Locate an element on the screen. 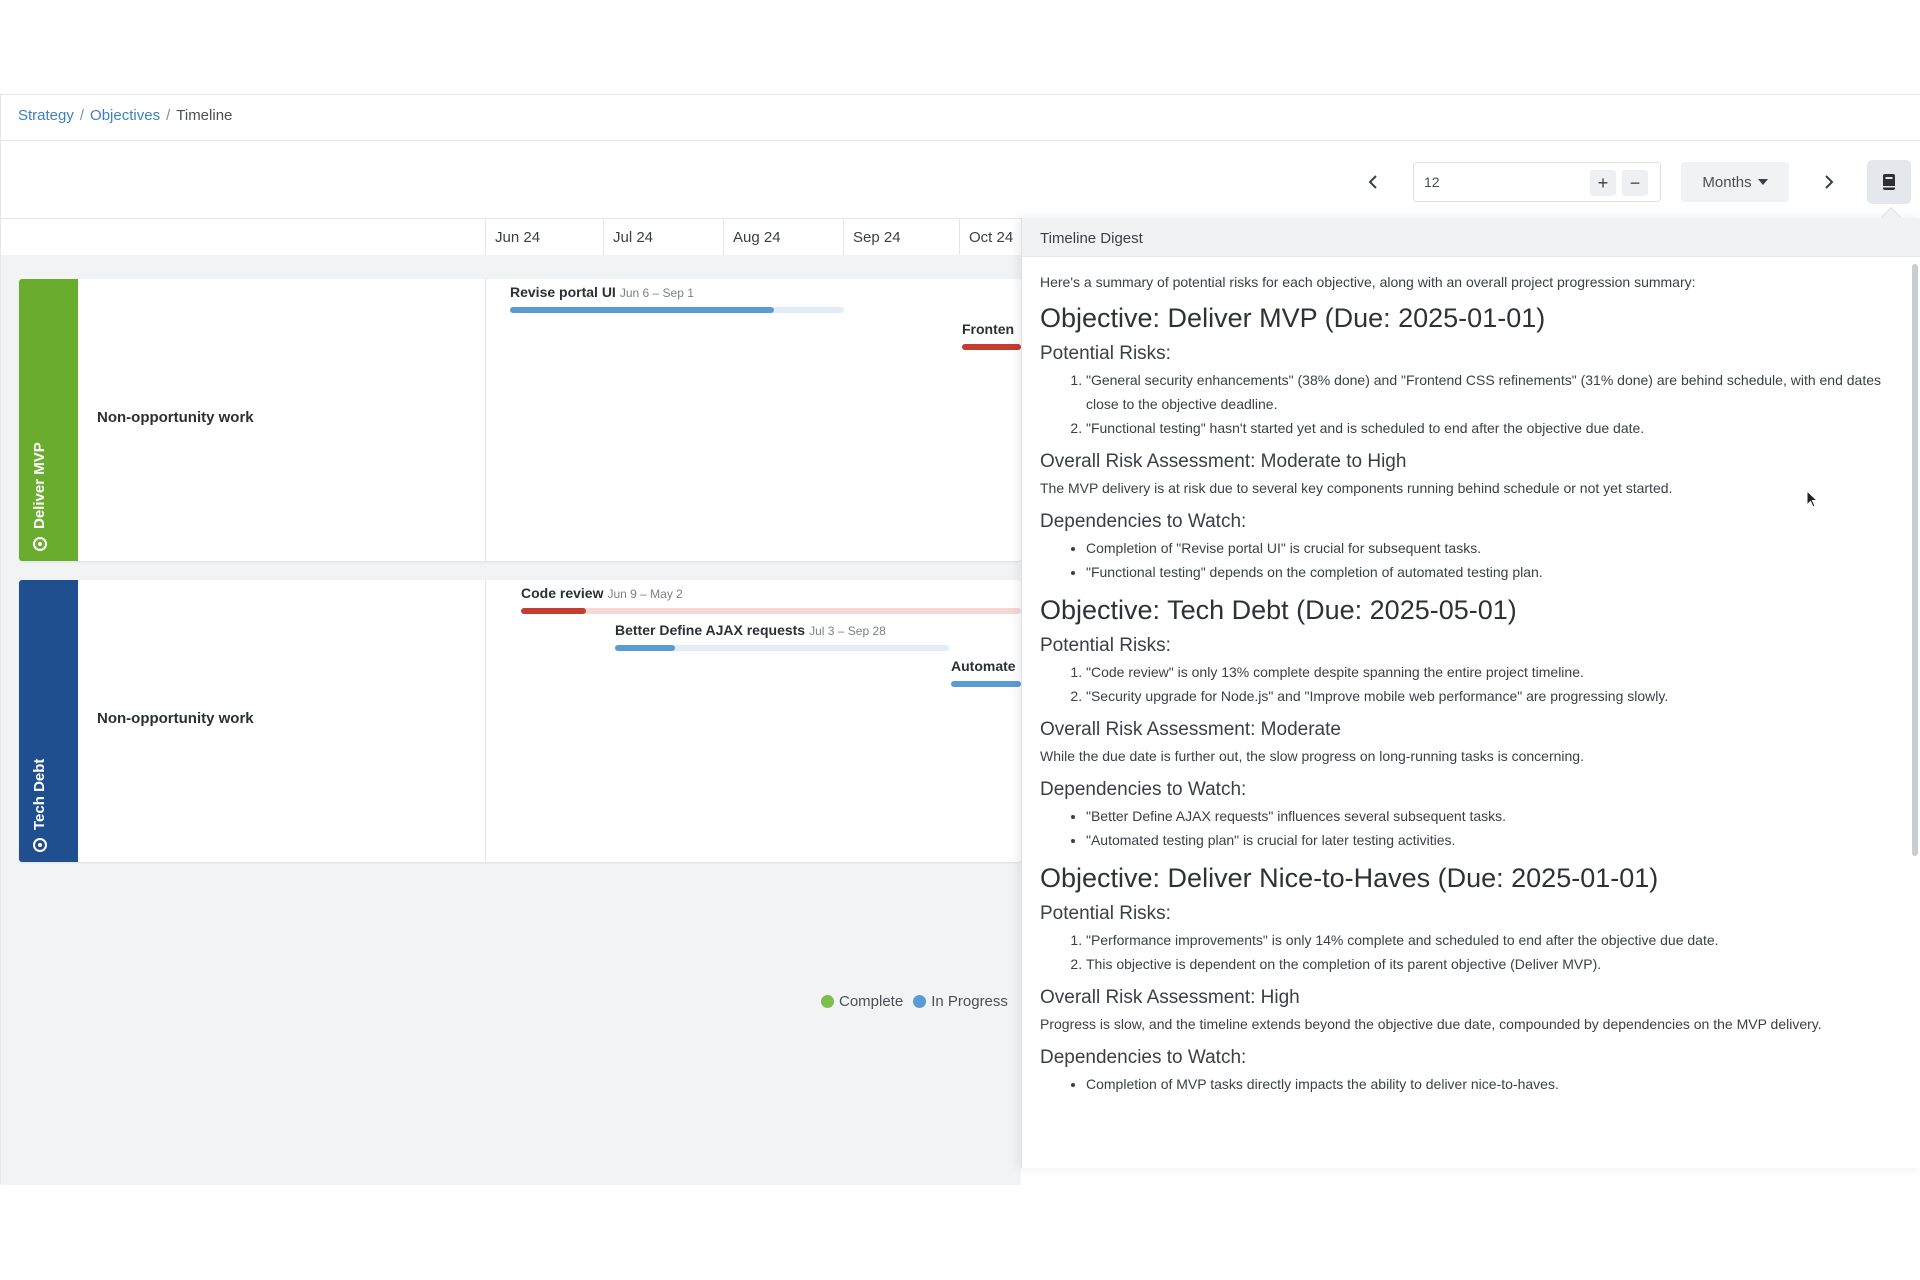 The image size is (1920, 1280). book-icon is located at coordinates (1889, 182).